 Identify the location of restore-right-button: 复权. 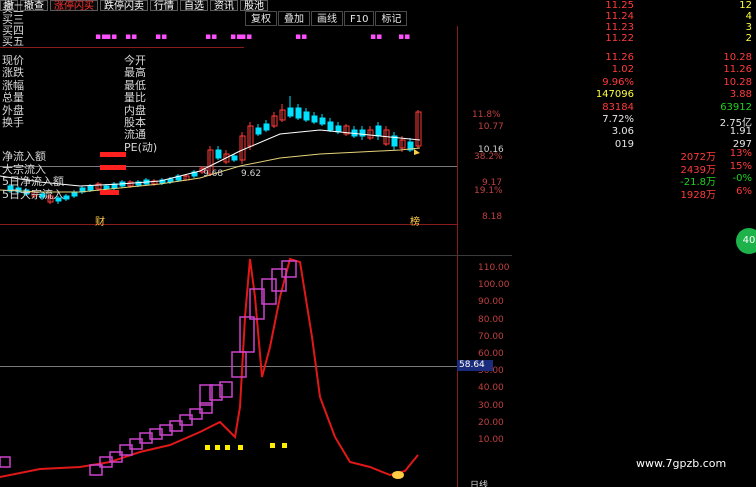
(261, 18).